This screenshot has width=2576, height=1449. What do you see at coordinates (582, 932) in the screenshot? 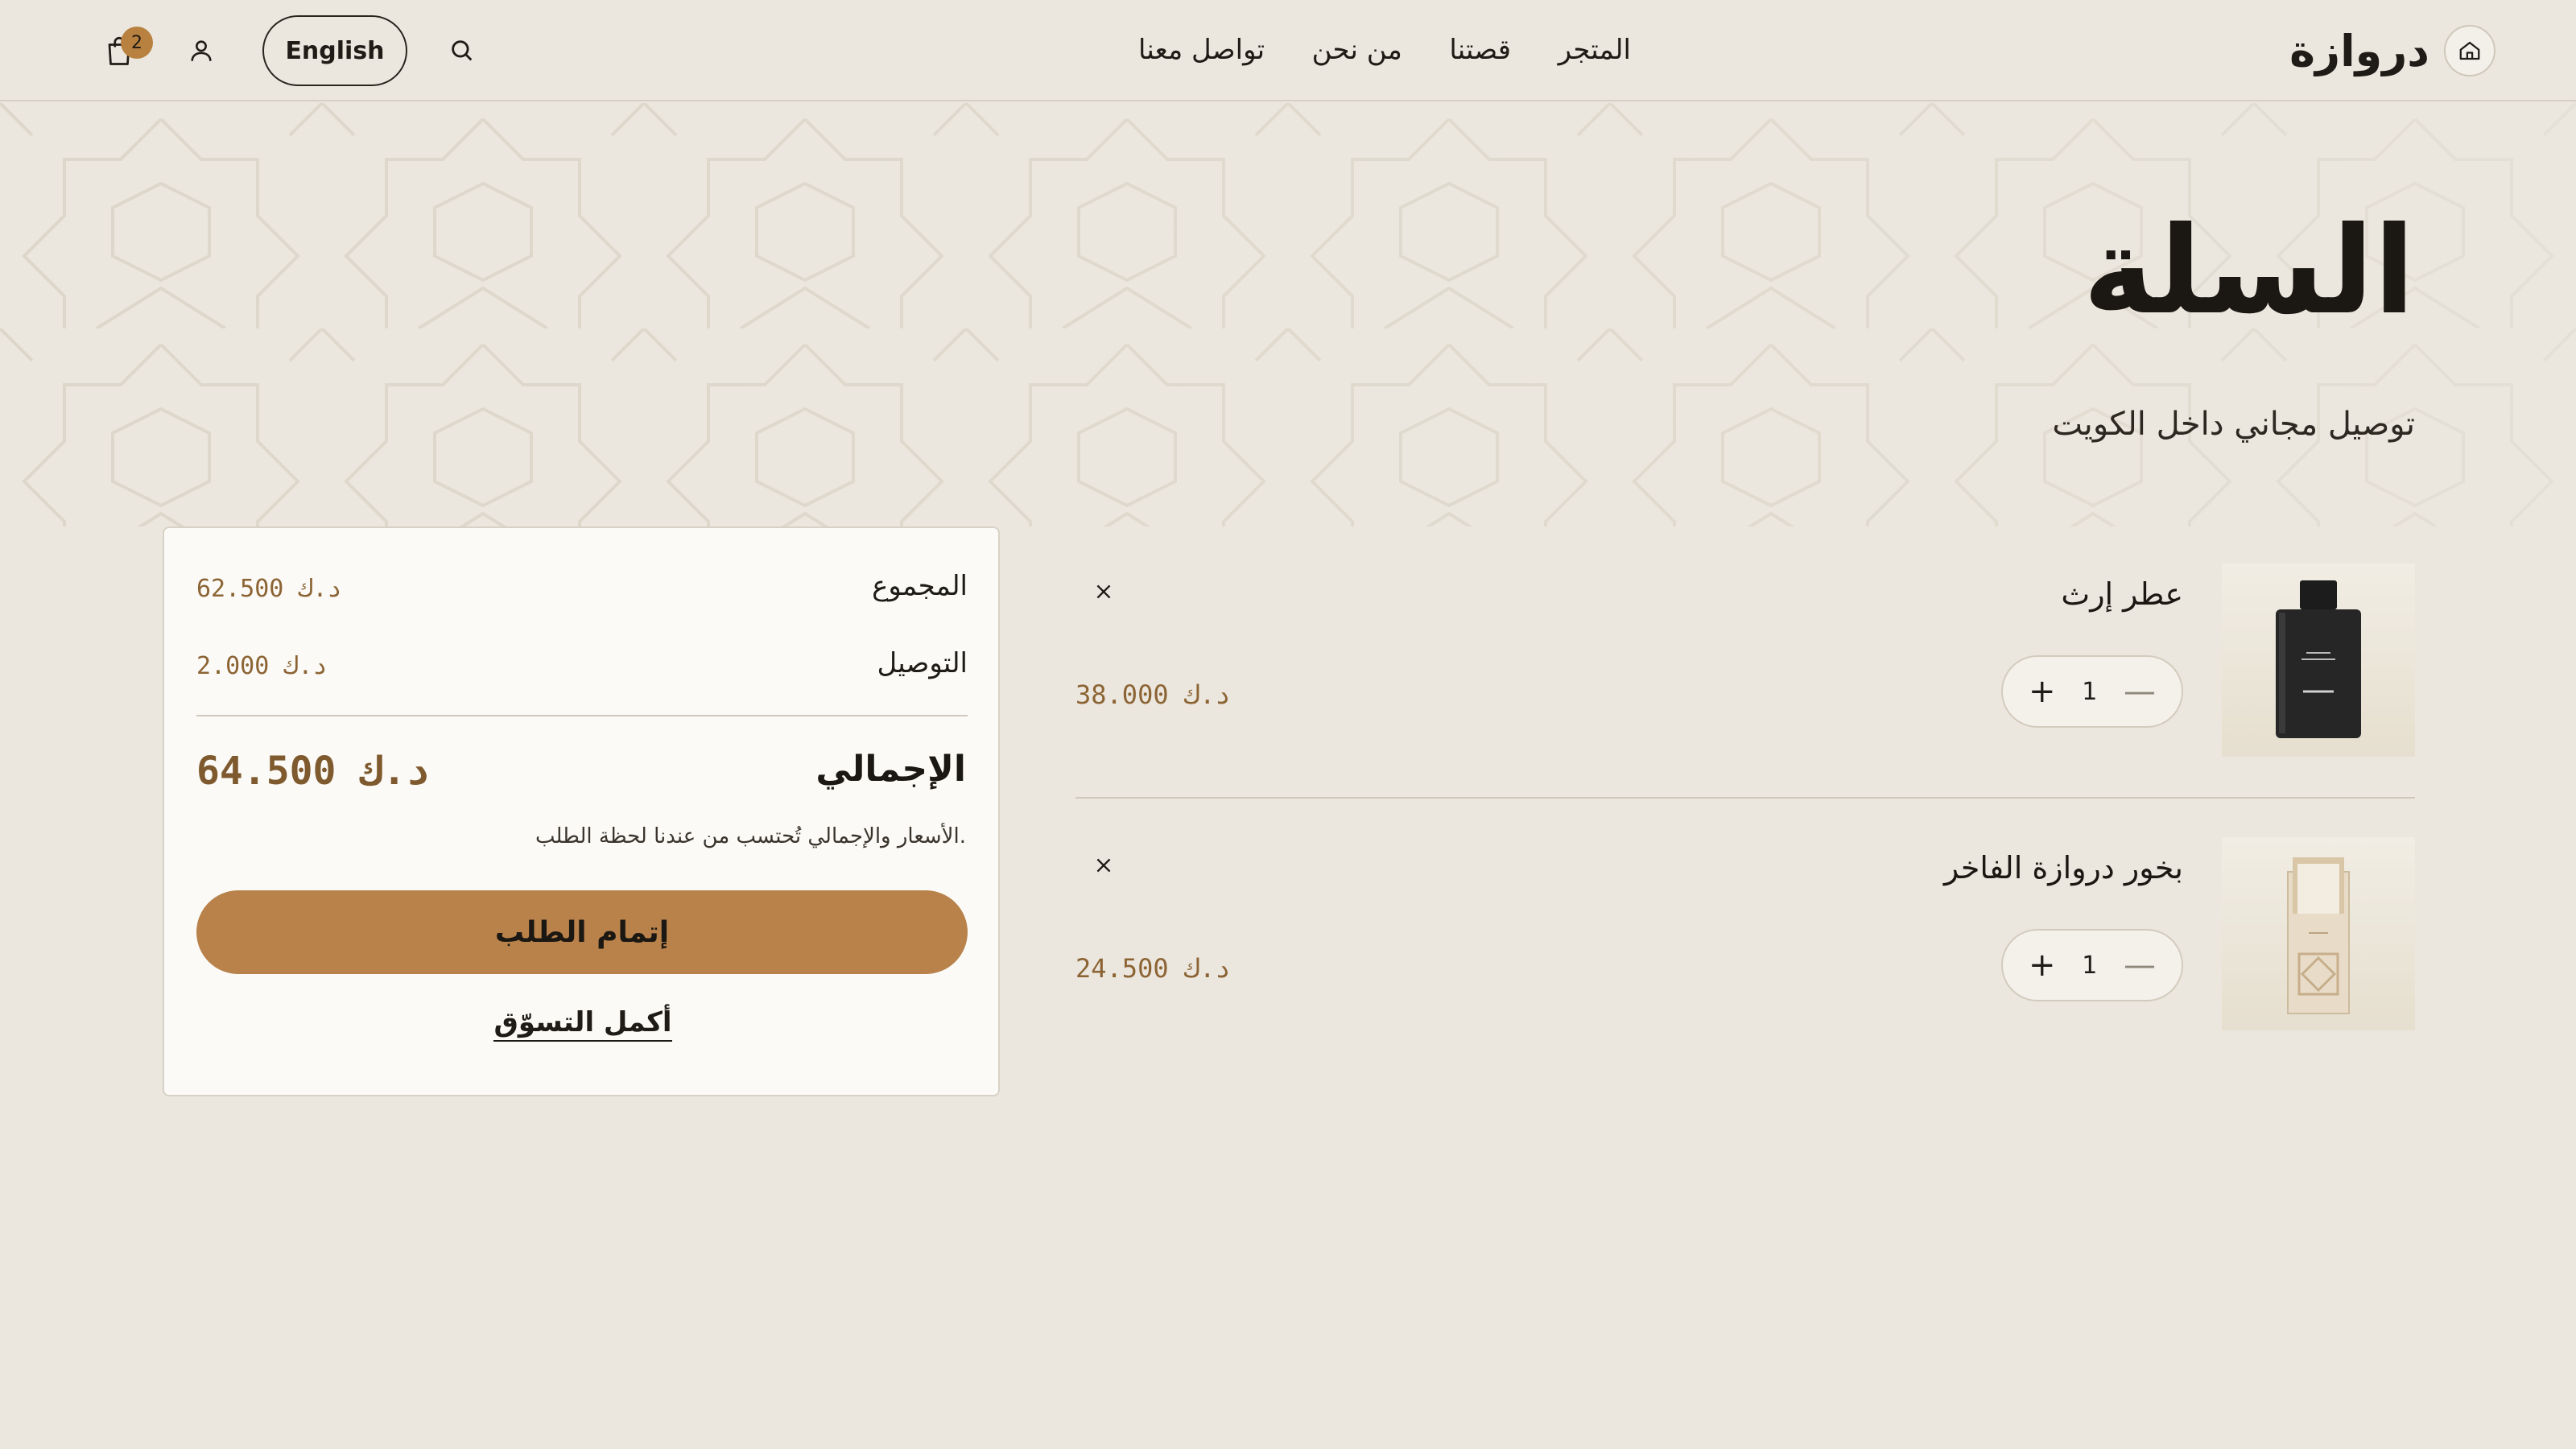
I see `checkout-button: إتمام الطلب` at bounding box center [582, 932].